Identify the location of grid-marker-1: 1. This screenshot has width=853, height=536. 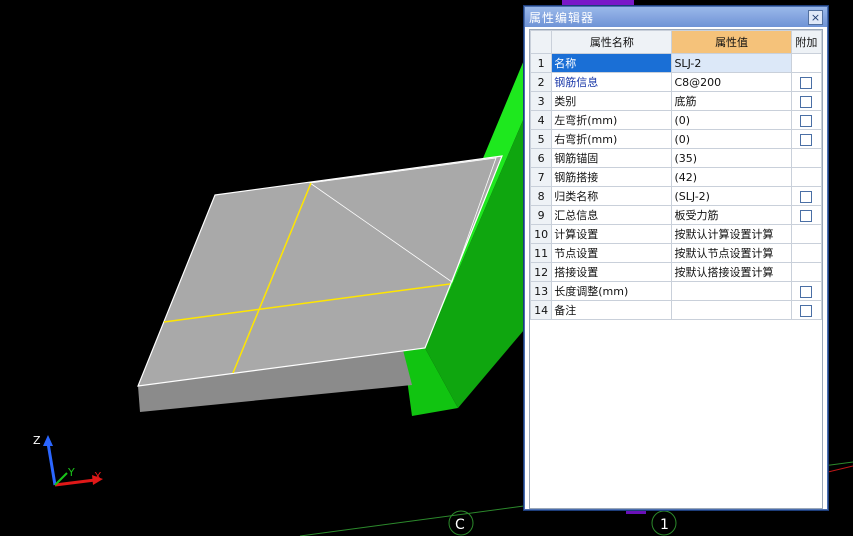
(664, 523).